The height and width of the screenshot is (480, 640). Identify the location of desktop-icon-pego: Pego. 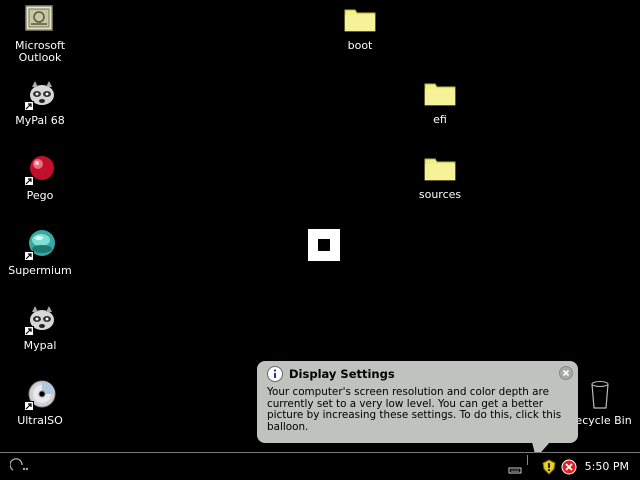
(40, 178).